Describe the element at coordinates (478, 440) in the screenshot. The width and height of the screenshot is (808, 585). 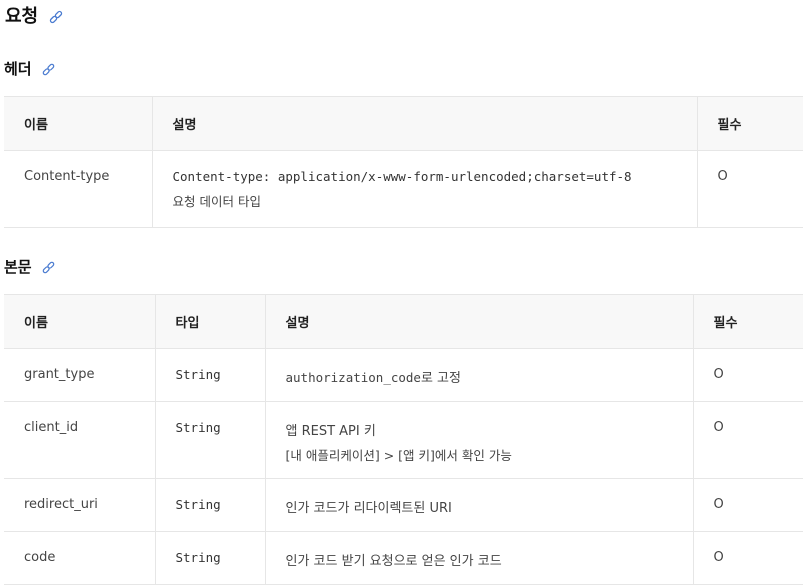
I see `param-description: 앱 REST API 키 [내 애플리케이션] > [앱 키]에서 확인 가능` at that location.